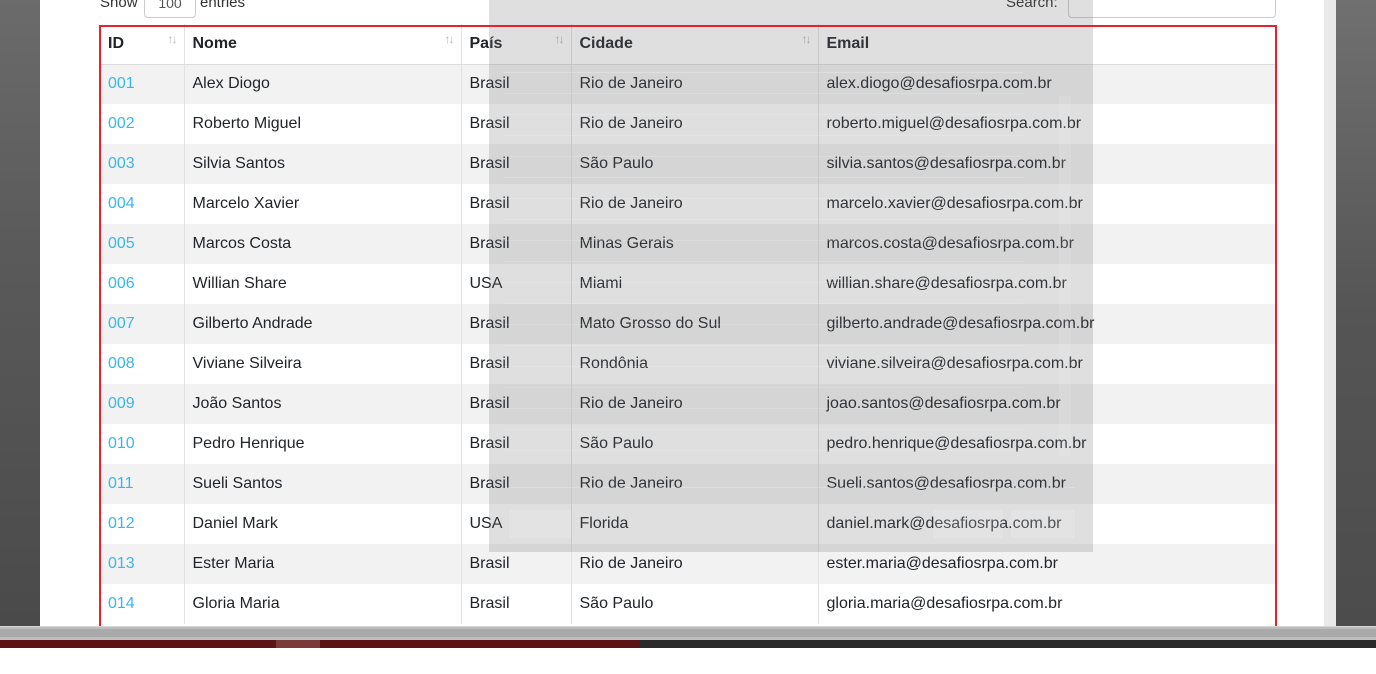  What do you see at coordinates (1032, 5) in the screenshot?
I see `search-label: Search:` at bounding box center [1032, 5].